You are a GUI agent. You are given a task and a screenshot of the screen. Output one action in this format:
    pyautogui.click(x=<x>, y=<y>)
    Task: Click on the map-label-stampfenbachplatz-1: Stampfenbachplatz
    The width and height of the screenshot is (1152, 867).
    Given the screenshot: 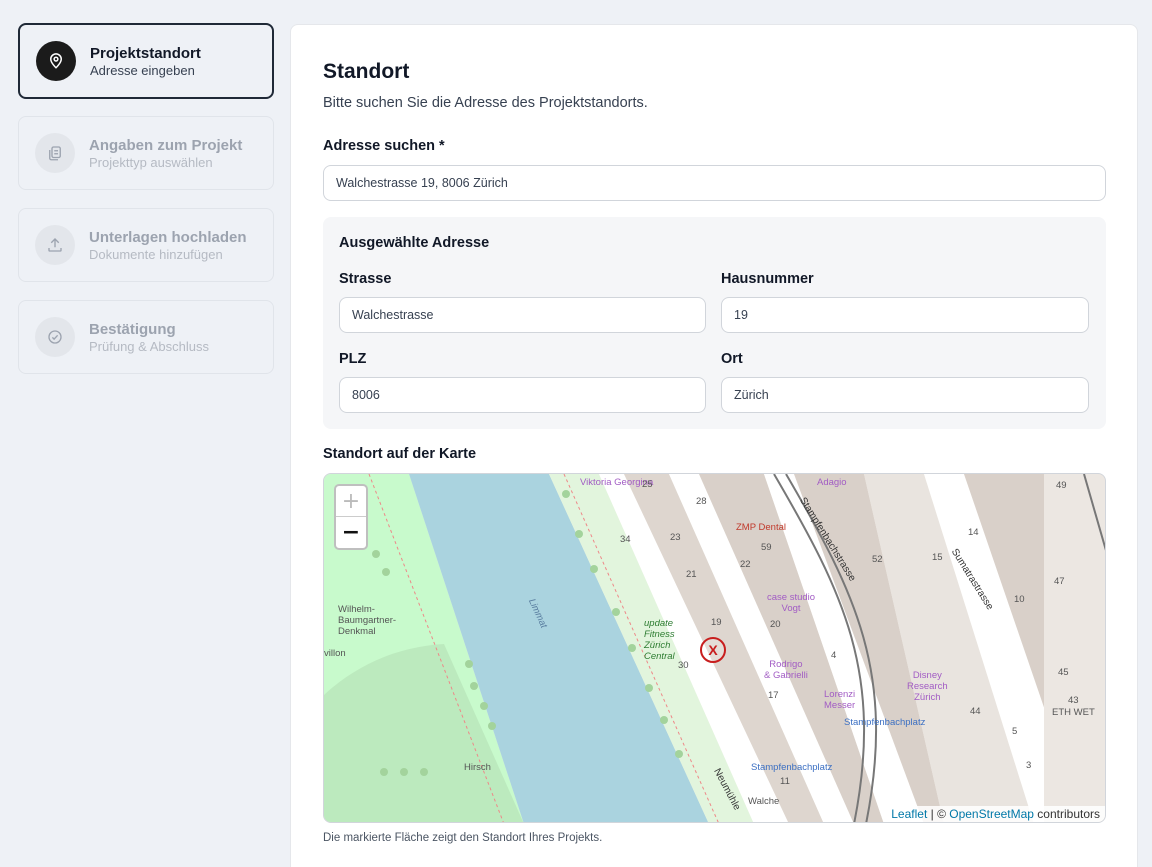 What is the action you would take?
    pyautogui.click(x=885, y=722)
    